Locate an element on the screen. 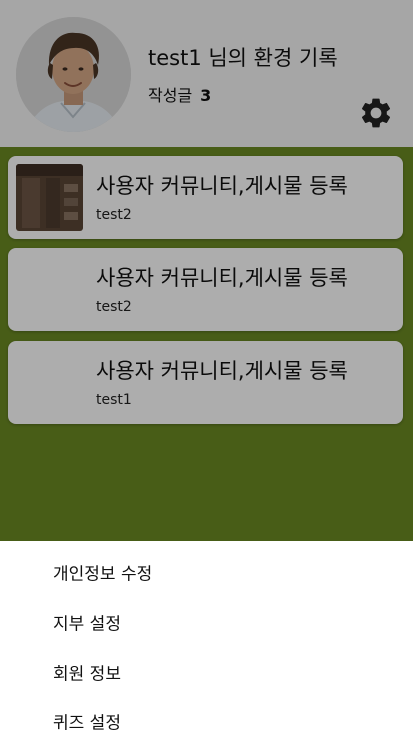 Image resolution: width=413 pixels, height=751 pixels. menu-item-quiz-settings: 퀴즈 설정 is located at coordinates (206, 721).